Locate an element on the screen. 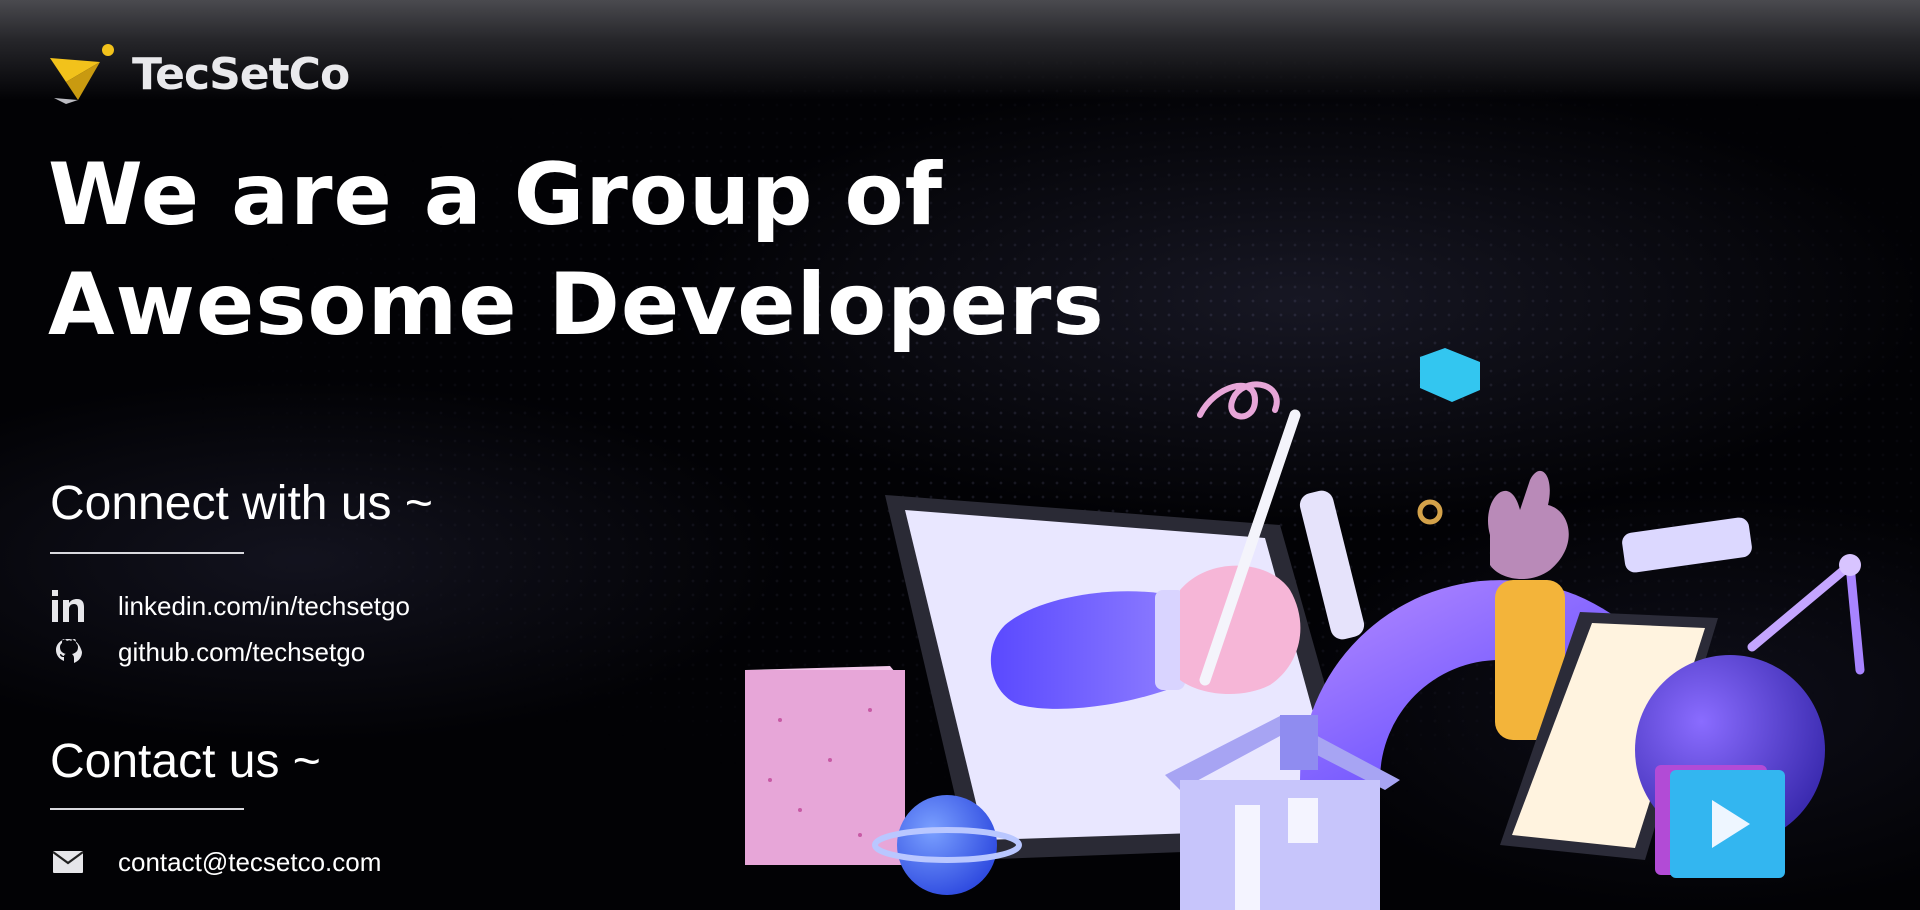  pink-cube is located at coordinates (825, 765).